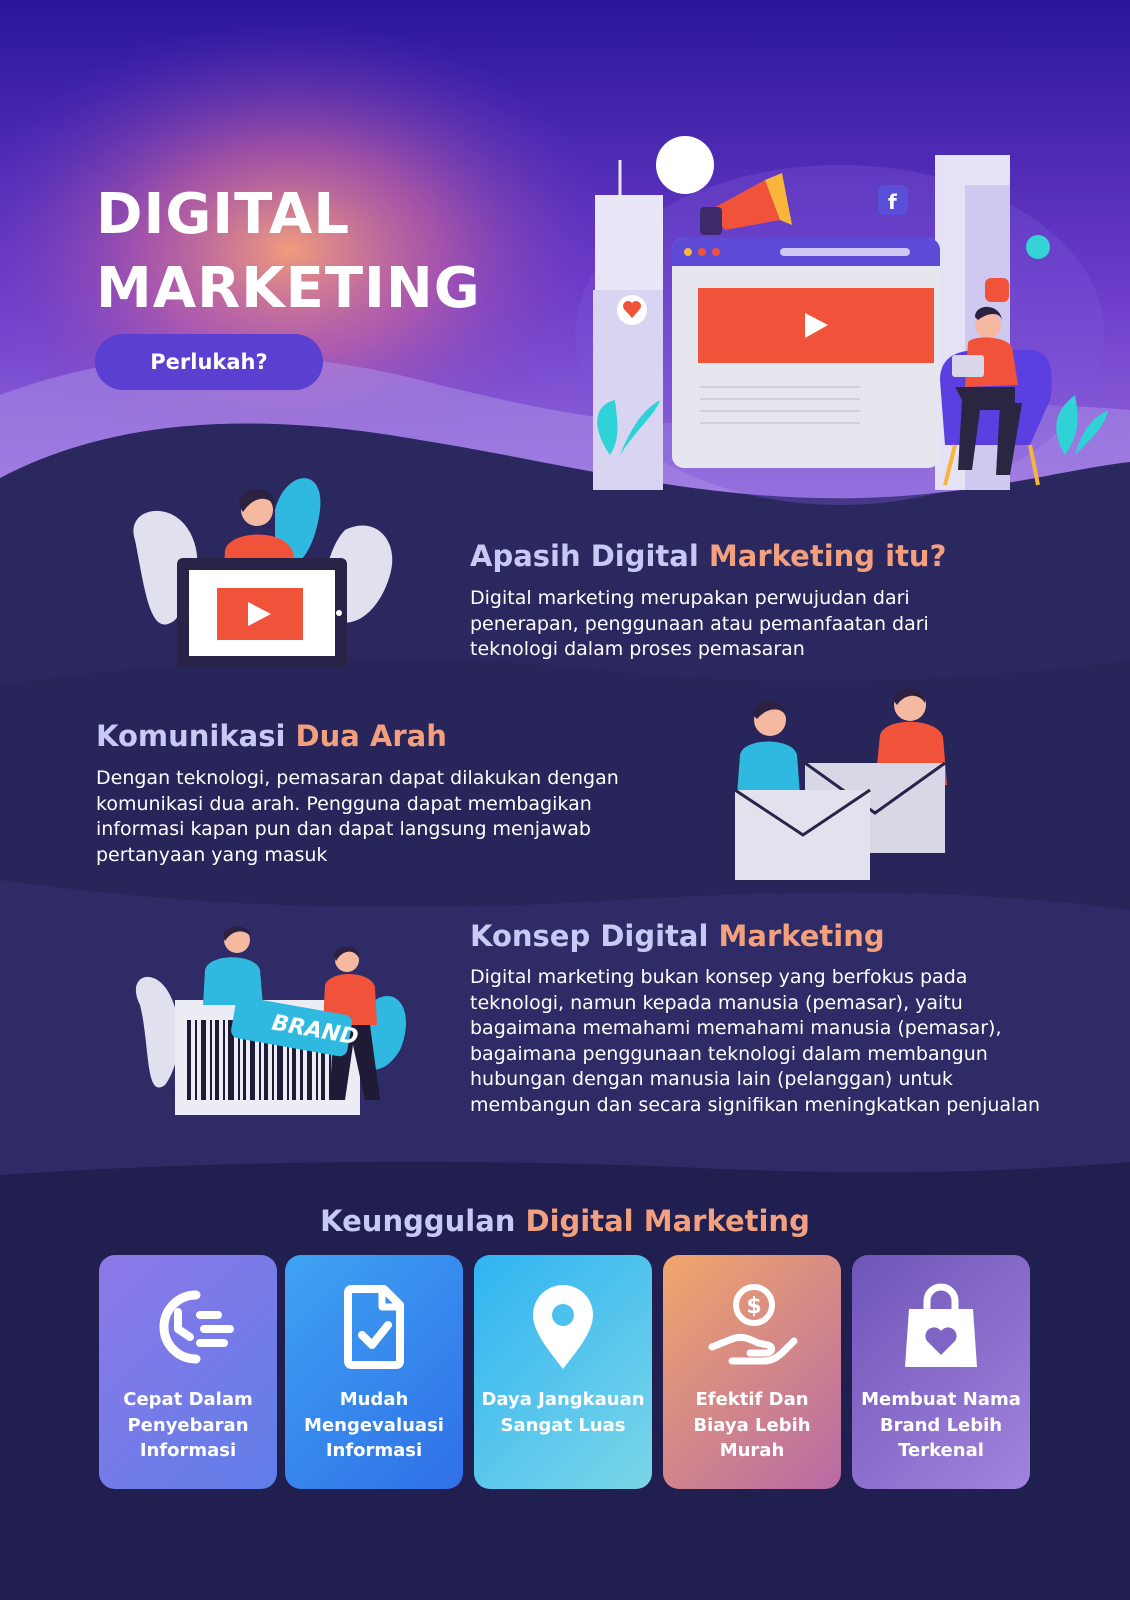 The width and height of the screenshot is (1130, 1600). What do you see at coordinates (188, 1372) in the screenshot?
I see `advantage-card-fast: Cepat Dalam Penyebaran Informasi` at bounding box center [188, 1372].